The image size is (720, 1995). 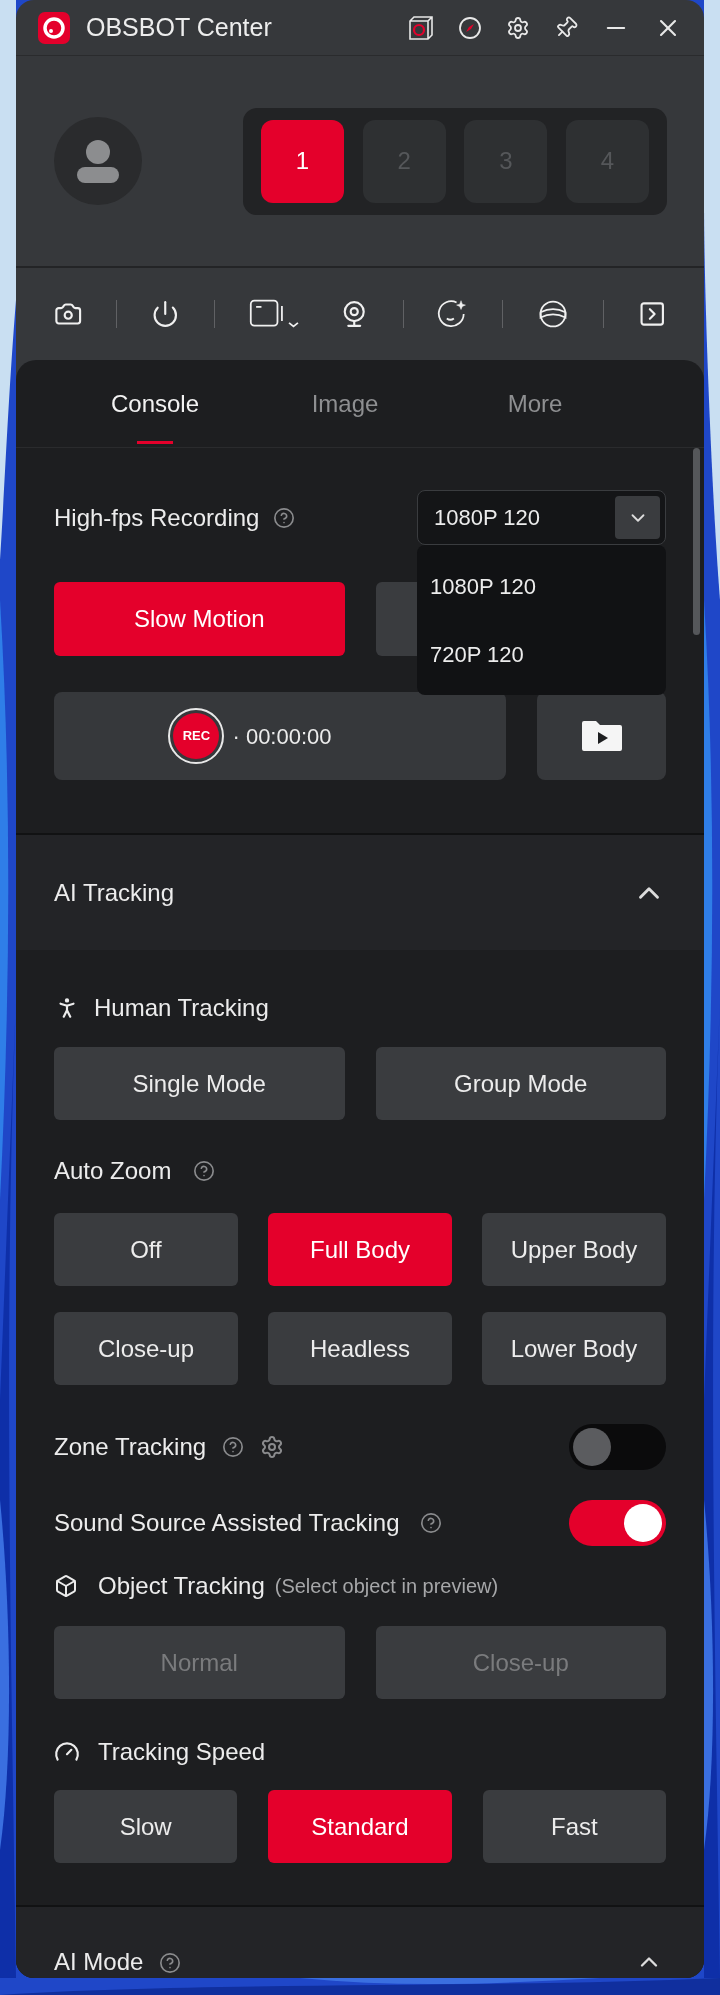 What do you see at coordinates (345, 403) in the screenshot?
I see `tab: Image` at bounding box center [345, 403].